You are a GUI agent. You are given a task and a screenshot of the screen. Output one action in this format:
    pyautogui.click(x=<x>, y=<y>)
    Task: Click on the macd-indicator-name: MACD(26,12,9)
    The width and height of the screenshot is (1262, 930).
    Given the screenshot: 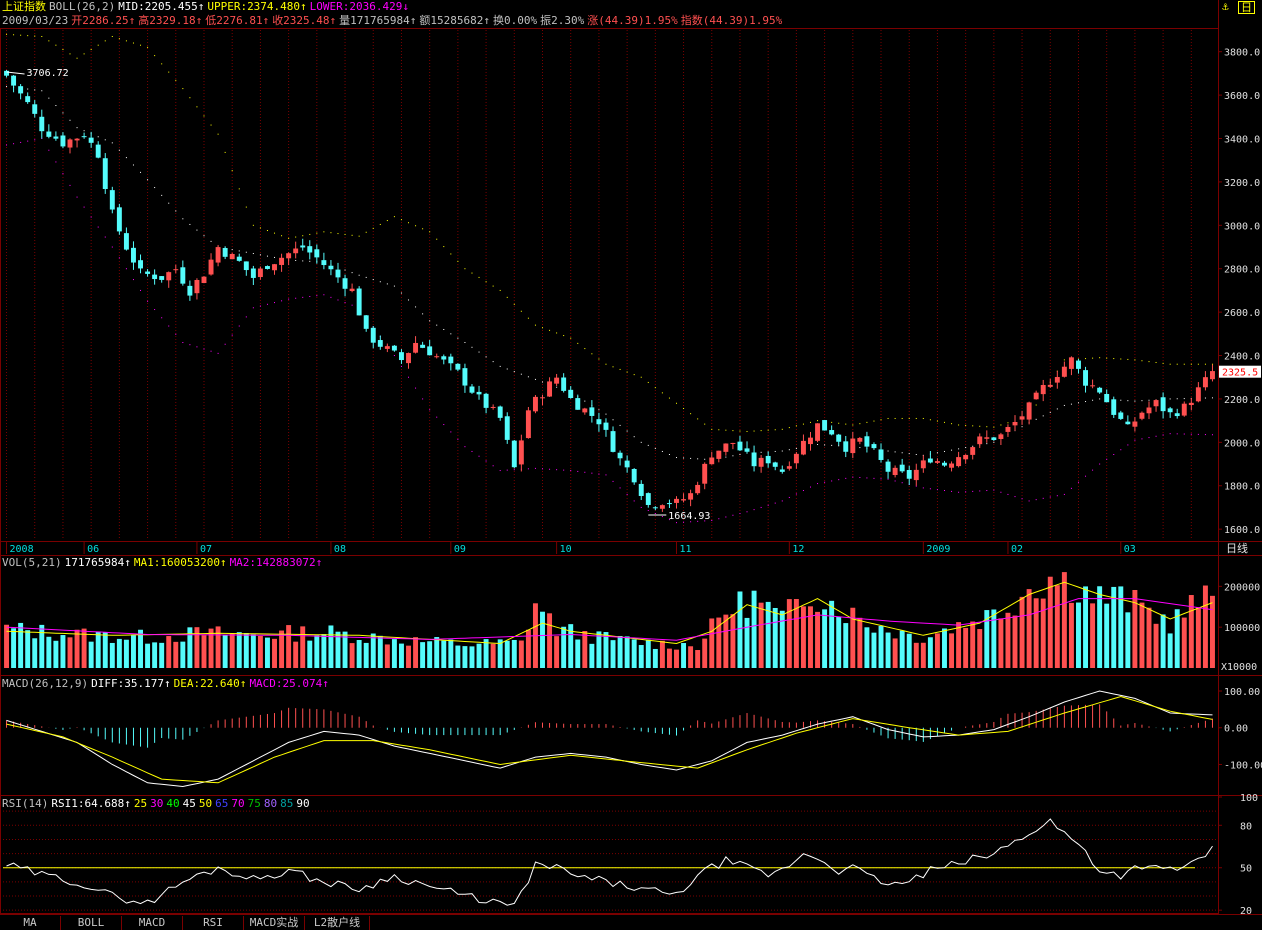 What is the action you would take?
    pyautogui.click(x=45, y=683)
    